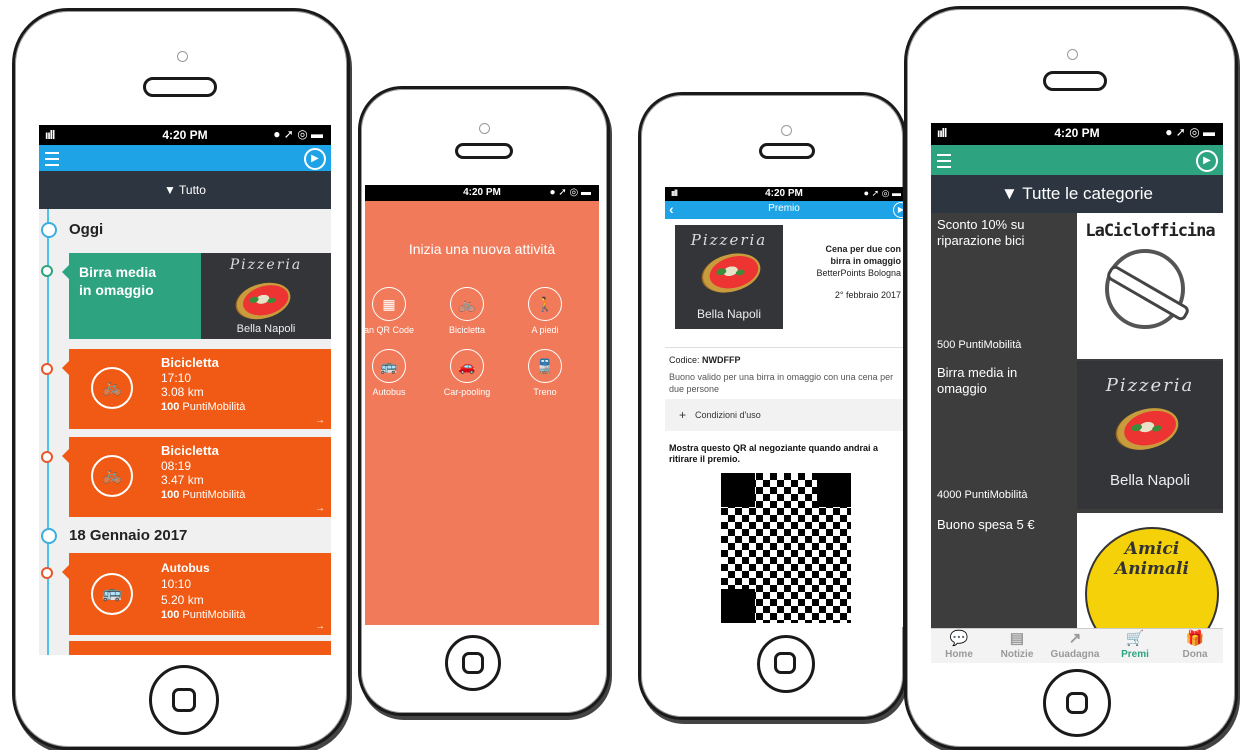 The image size is (1245, 750). What do you see at coordinates (1135, 644) in the screenshot?
I see `tab-prizes: 🛒 Premi` at bounding box center [1135, 644].